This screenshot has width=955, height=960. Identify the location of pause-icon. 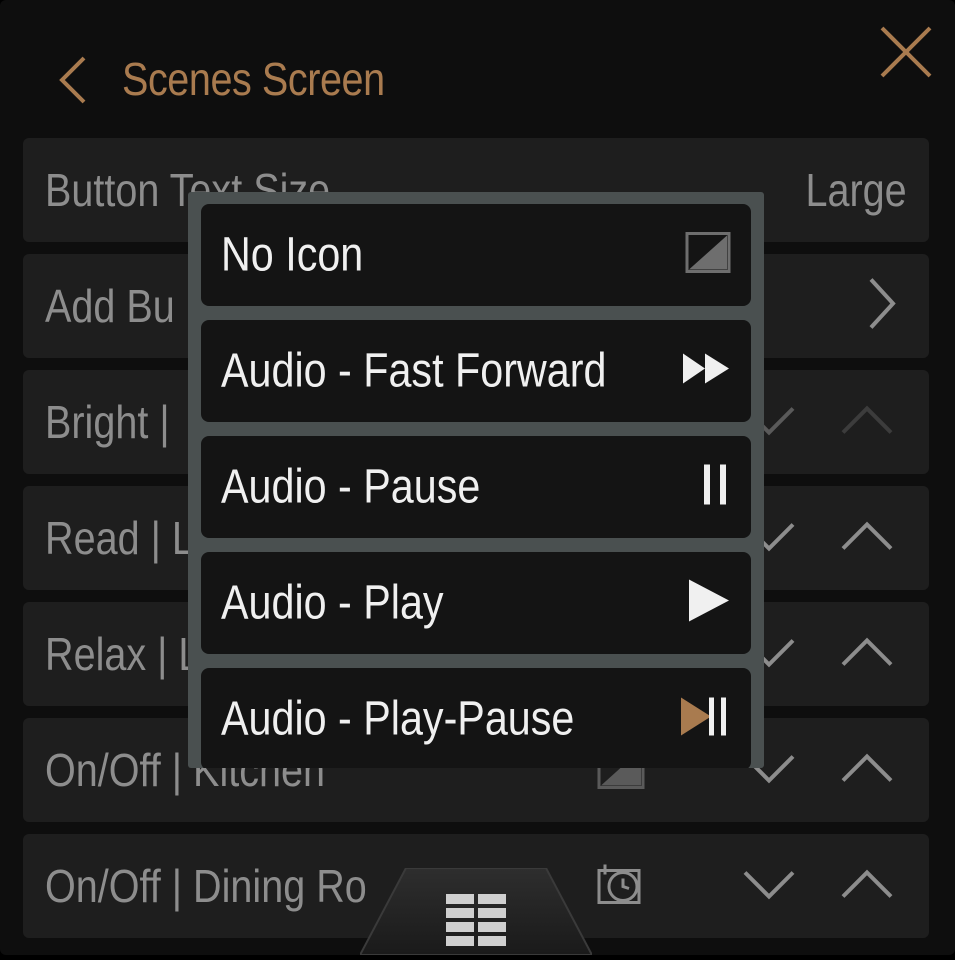
(716, 487).